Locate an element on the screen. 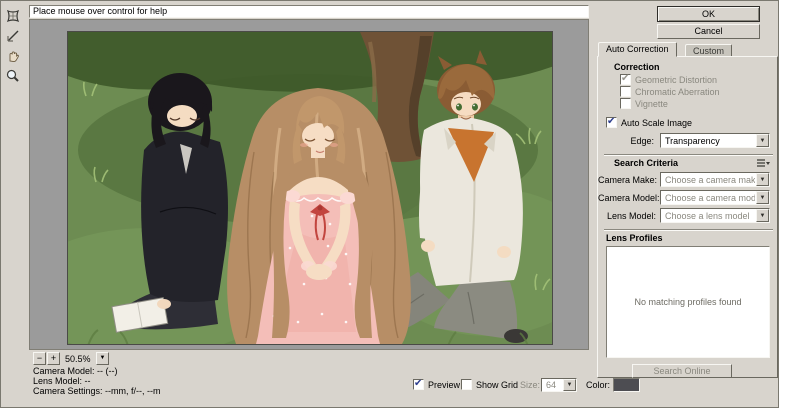  zoom-in-button: + is located at coordinates (53, 358).